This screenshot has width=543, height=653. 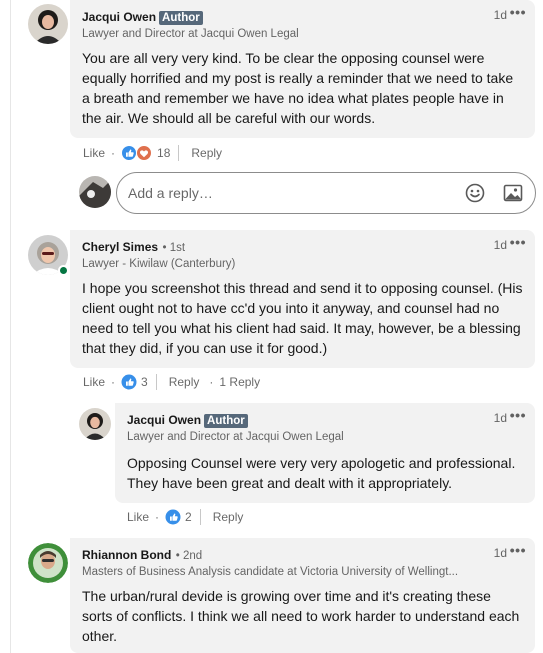 What do you see at coordinates (188, 517) in the screenshot?
I see `reaction-count: 2` at bounding box center [188, 517].